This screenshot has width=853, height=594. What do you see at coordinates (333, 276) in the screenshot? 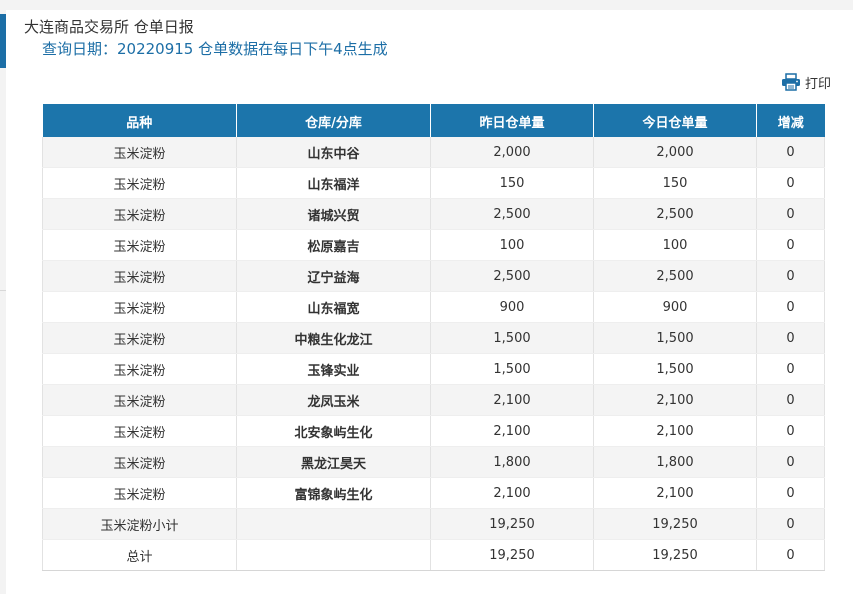
I see `cell-warehouse: 辽宁益海` at bounding box center [333, 276].